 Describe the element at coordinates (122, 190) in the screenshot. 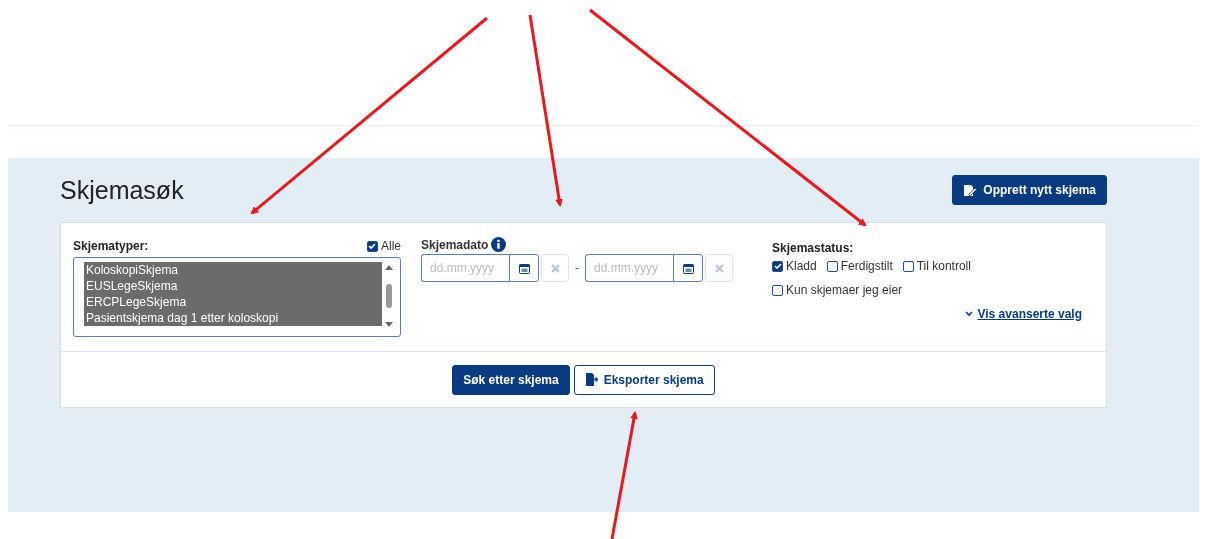

I see `page-title: Skjemasøk` at that location.